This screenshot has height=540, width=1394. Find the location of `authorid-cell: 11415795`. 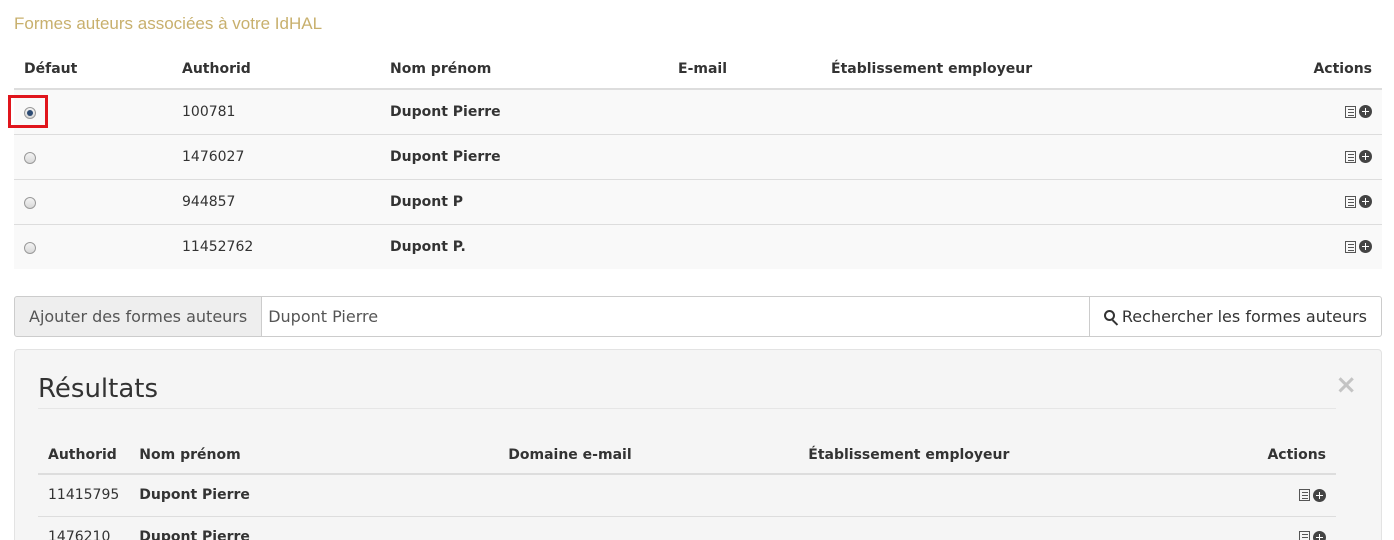

authorid-cell: 11415795 is located at coordinates (84, 495).